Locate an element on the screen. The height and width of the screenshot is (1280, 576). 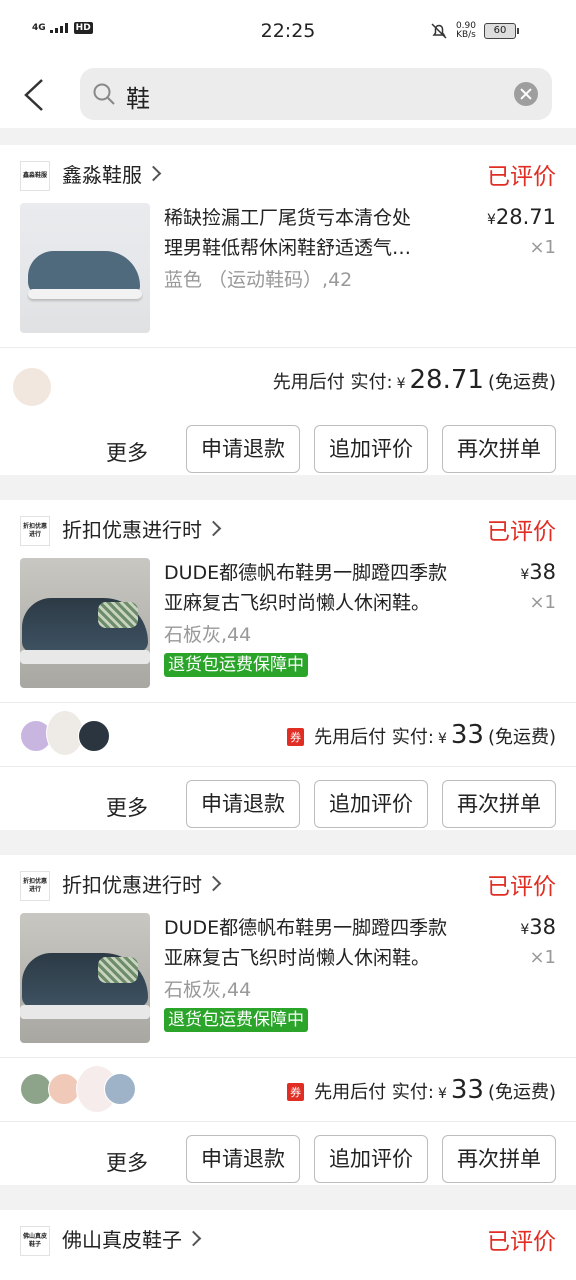
shop-name-link: 佛山真皮鞋子 is located at coordinates (132, 1238).